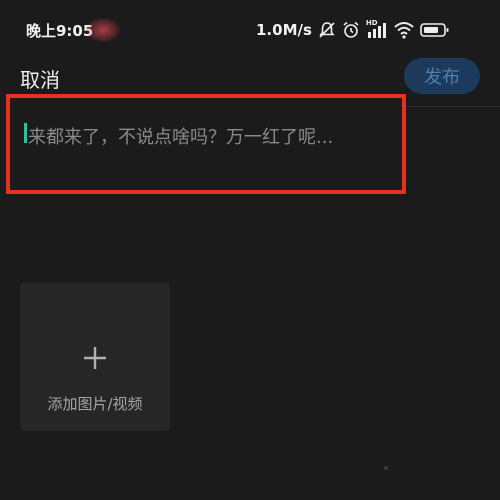  I want to click on notification-blur, so click(103, 30).